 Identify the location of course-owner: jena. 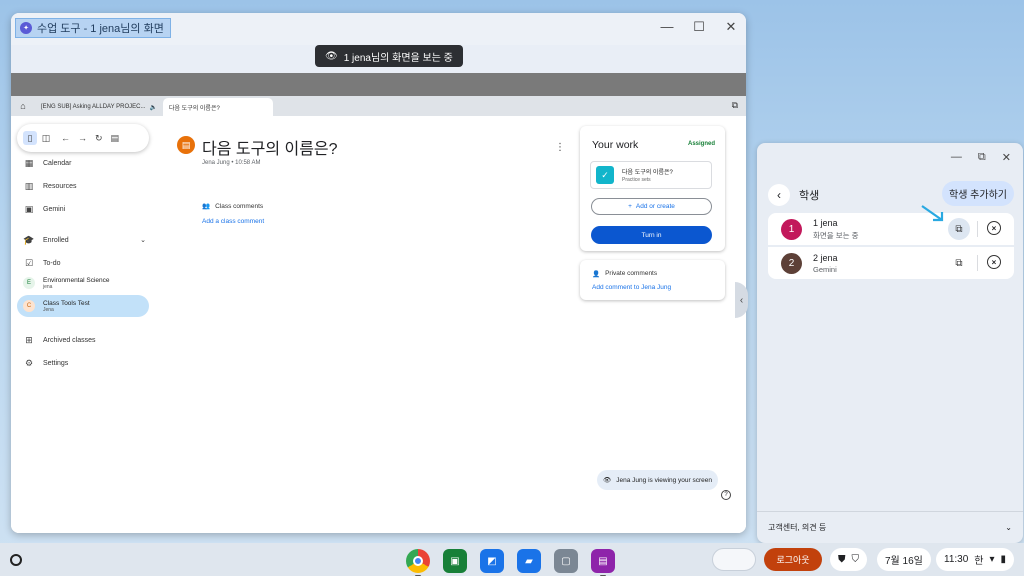
(48, 286).